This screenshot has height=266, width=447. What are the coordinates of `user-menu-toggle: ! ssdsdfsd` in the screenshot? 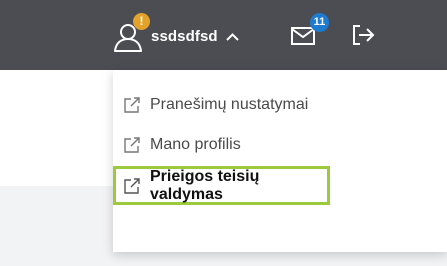 It's located at (175, 33).